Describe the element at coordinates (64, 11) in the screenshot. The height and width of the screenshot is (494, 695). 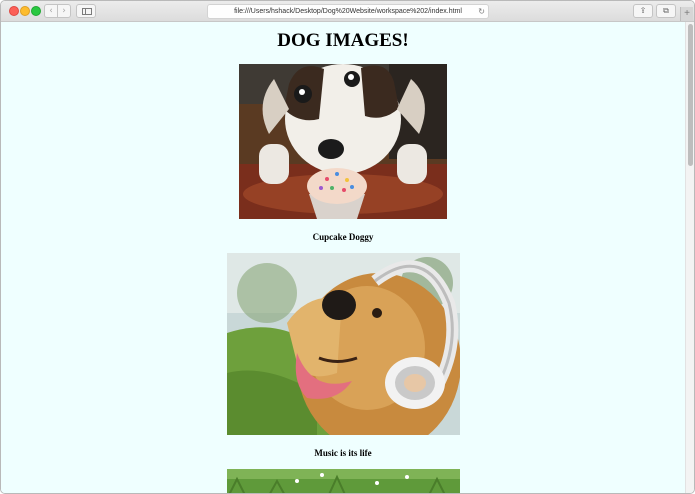
I see `forward-button: ›` at that location.